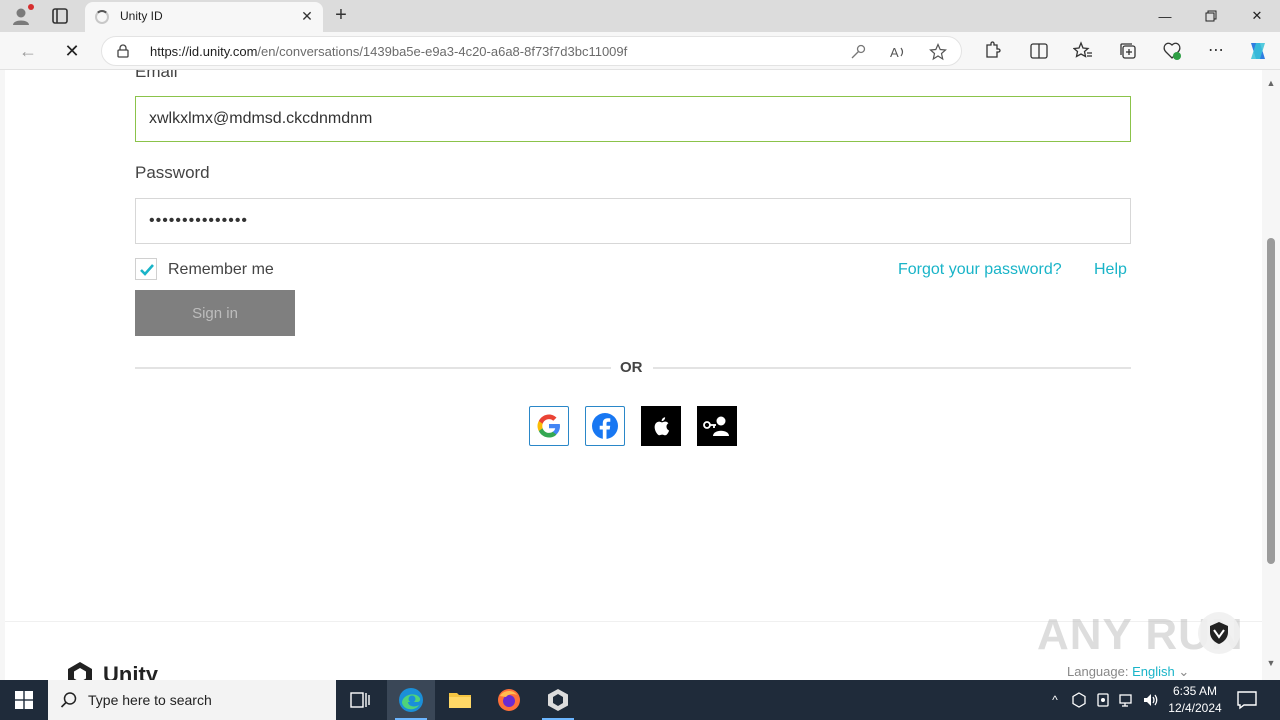 The width and height of the screenshot is (1280, 720). I want to click on unity-hub-icon, so click(558, 700).